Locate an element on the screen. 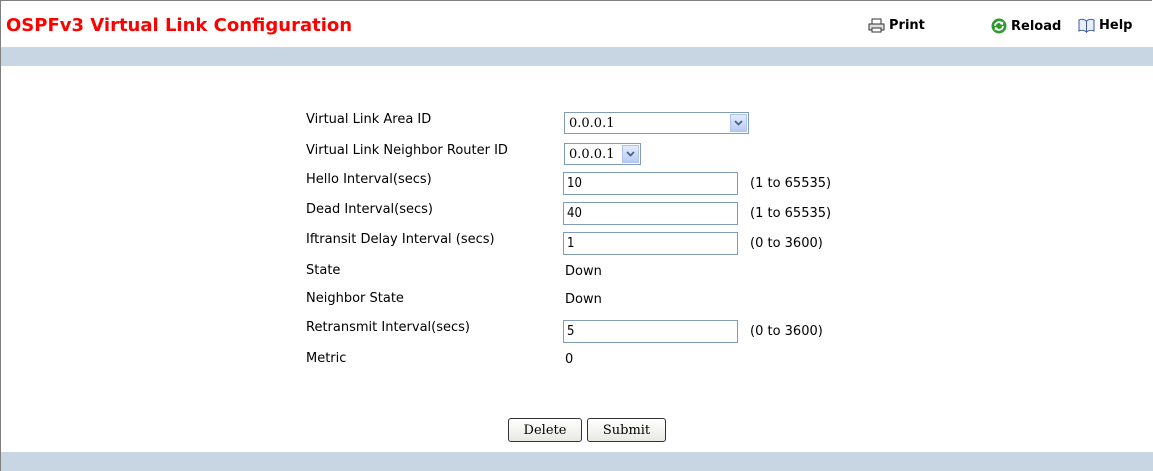 Image resolution: width=1153 pixels, height=471 pixels. dead-interval-input: 40 is located at coordinates (650, 213).